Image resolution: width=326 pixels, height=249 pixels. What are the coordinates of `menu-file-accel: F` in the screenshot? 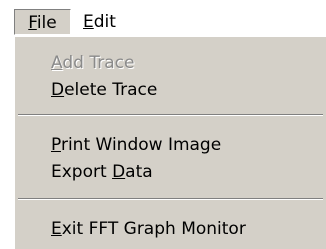 It's located at (32, 23).